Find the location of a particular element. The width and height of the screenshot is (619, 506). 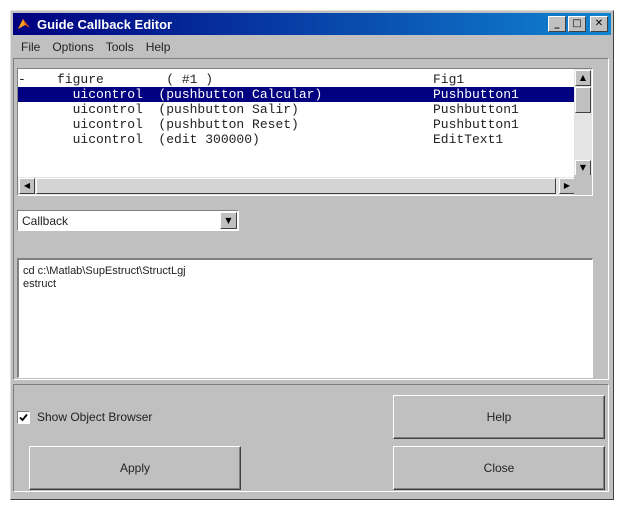

show-object-browser-toggle: Show Object Browser is located at coordinates (84, 417).